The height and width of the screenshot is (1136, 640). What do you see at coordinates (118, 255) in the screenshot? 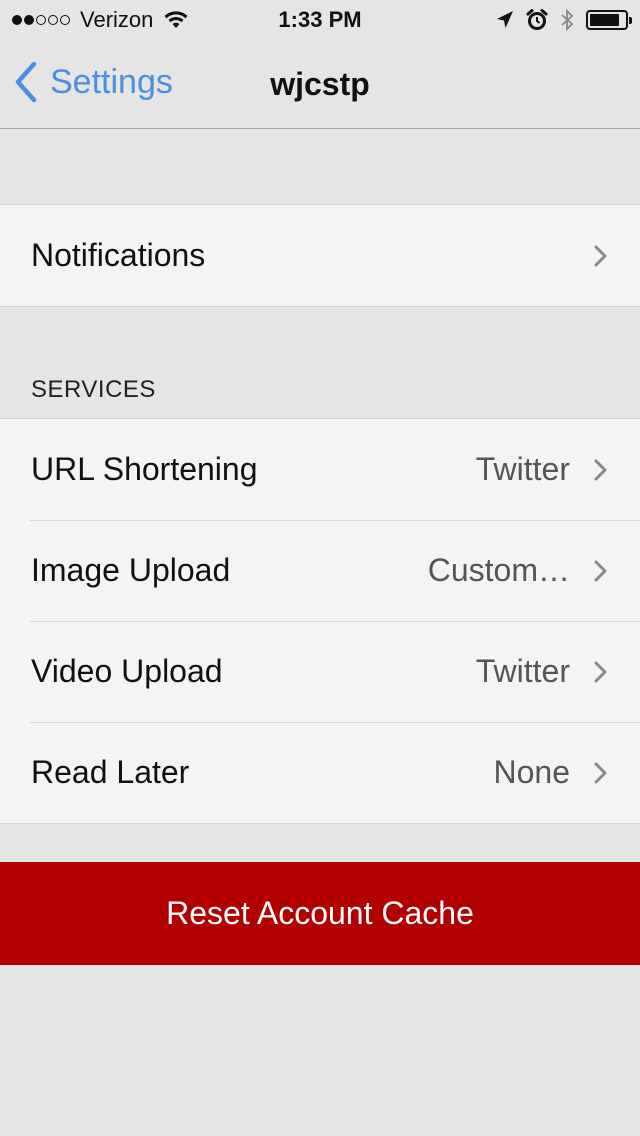
I see `row-label: Notifications` at bounding box center [118, 255].